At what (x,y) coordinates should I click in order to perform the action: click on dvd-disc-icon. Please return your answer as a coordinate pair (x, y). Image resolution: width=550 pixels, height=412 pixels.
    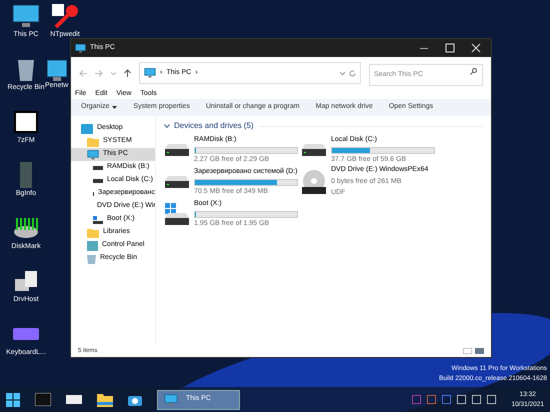
    Looking at the image, I should click on (314, 182).